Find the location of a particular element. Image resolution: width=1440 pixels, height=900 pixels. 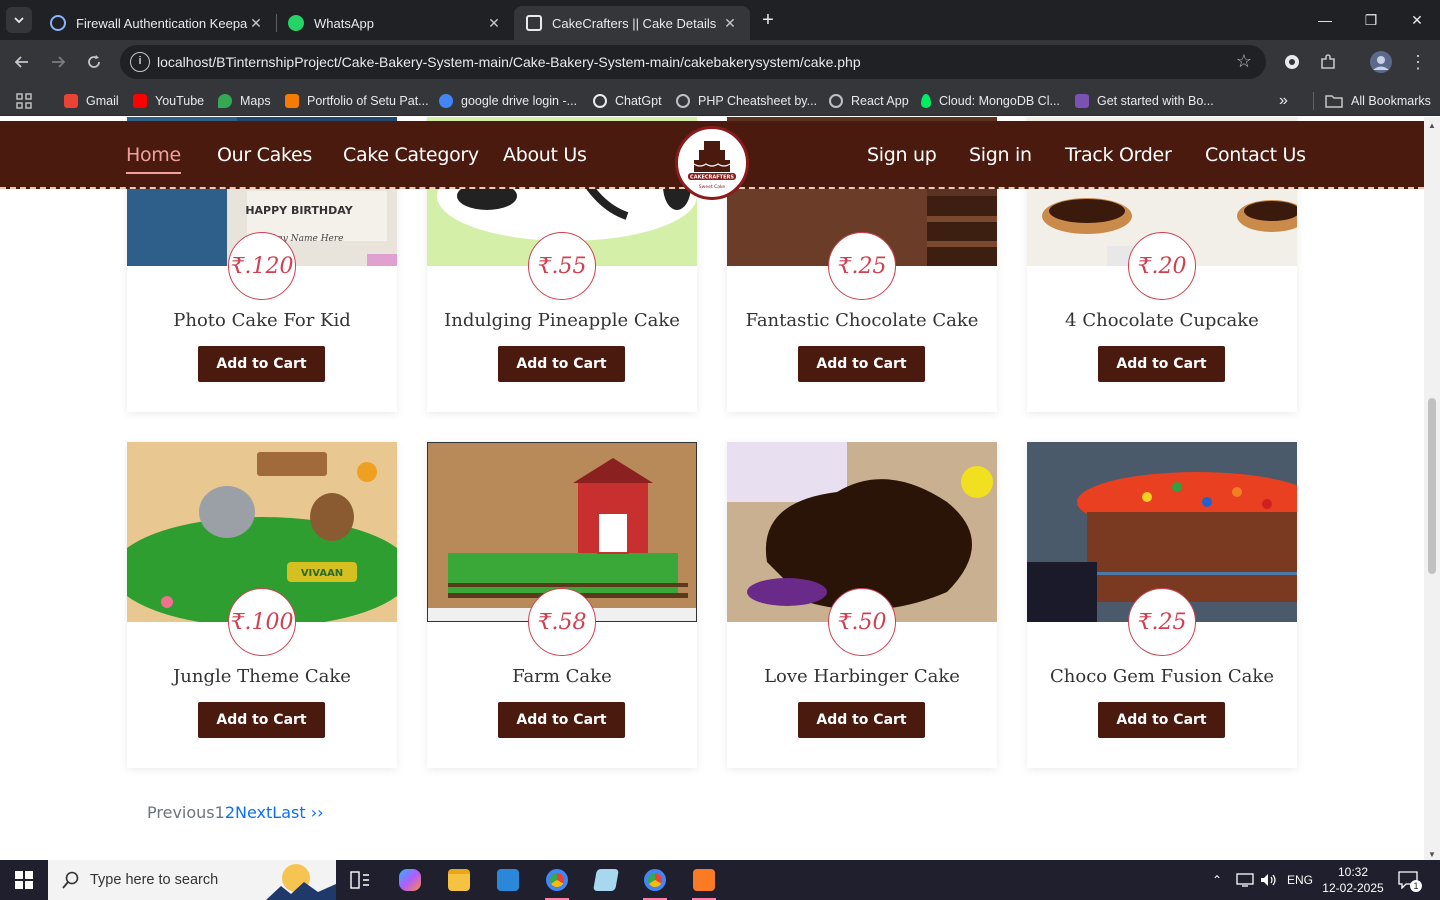

pagination-next: Next is located at coordinates (253, 812).